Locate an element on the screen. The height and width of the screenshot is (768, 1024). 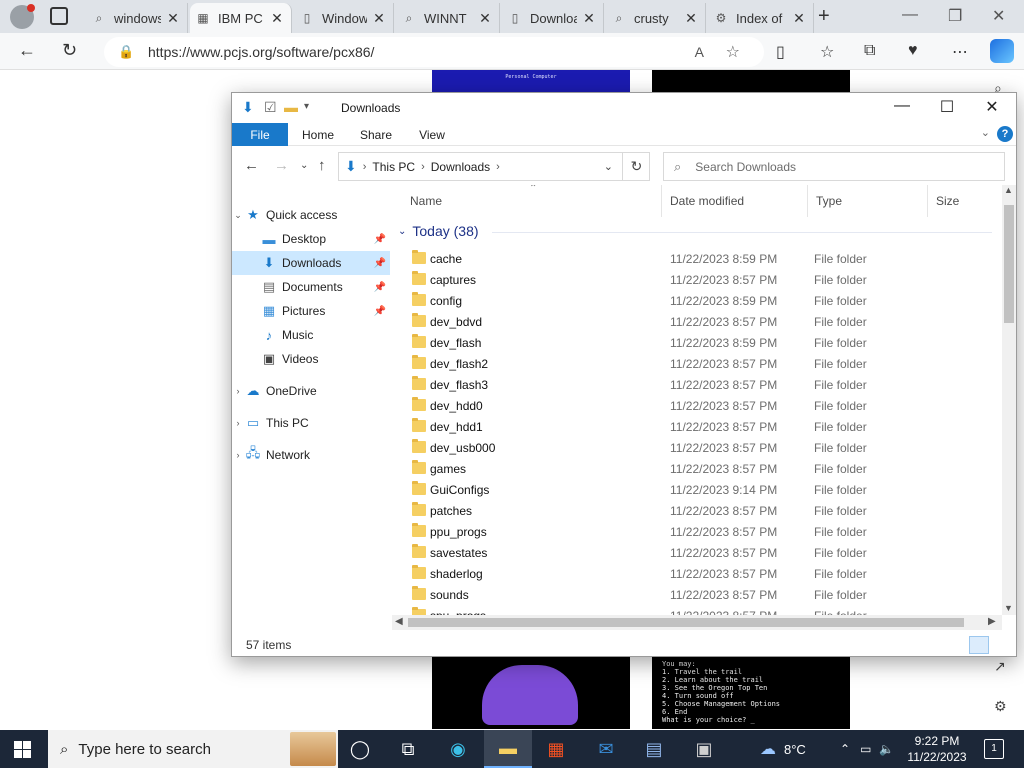
browser-tab: ⌕ crusty ✕ is located at coordinates (656, 18).